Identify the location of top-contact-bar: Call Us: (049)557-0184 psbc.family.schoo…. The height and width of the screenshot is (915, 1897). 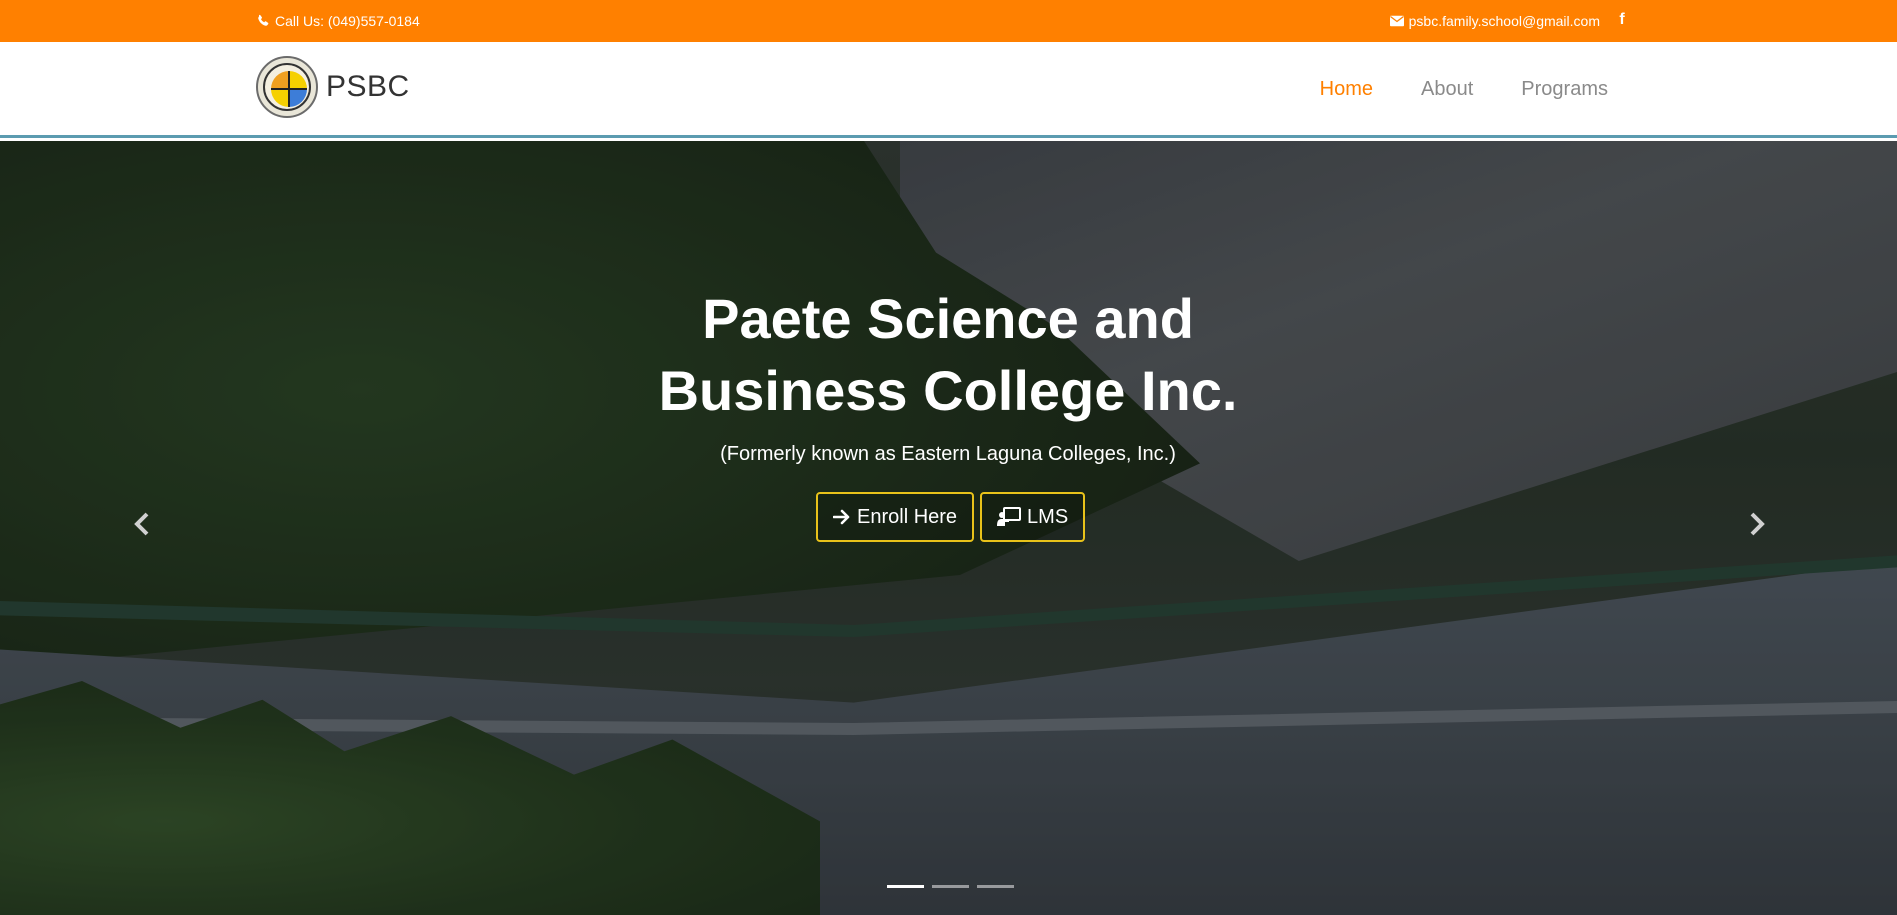
(948, 21).